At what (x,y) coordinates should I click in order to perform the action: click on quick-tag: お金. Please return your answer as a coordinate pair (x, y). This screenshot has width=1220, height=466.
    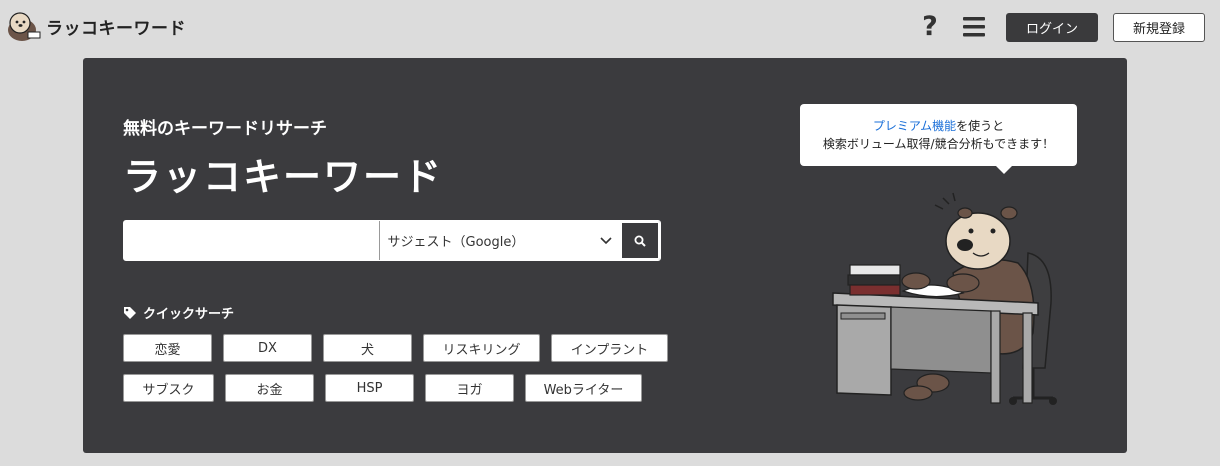
    Looking at the image, I should click on (269, 388).